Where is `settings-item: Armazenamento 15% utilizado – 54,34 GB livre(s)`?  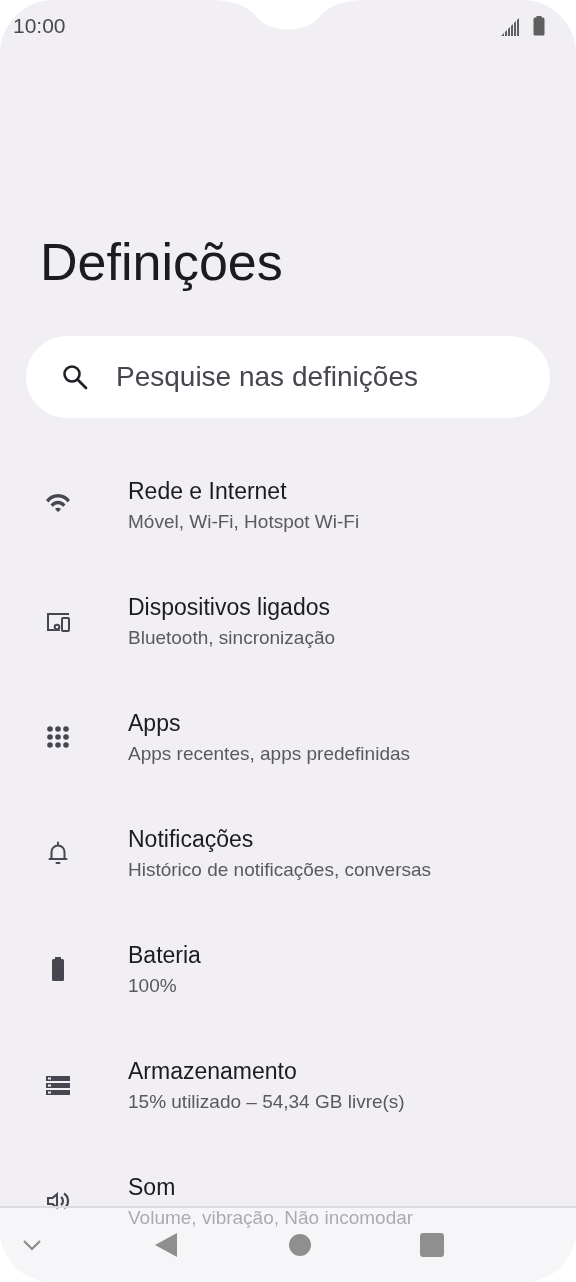
settings-item: Armazenamento 15% utilizado – 54,34 GB livre(s) is located at coordinates (288, 1085).